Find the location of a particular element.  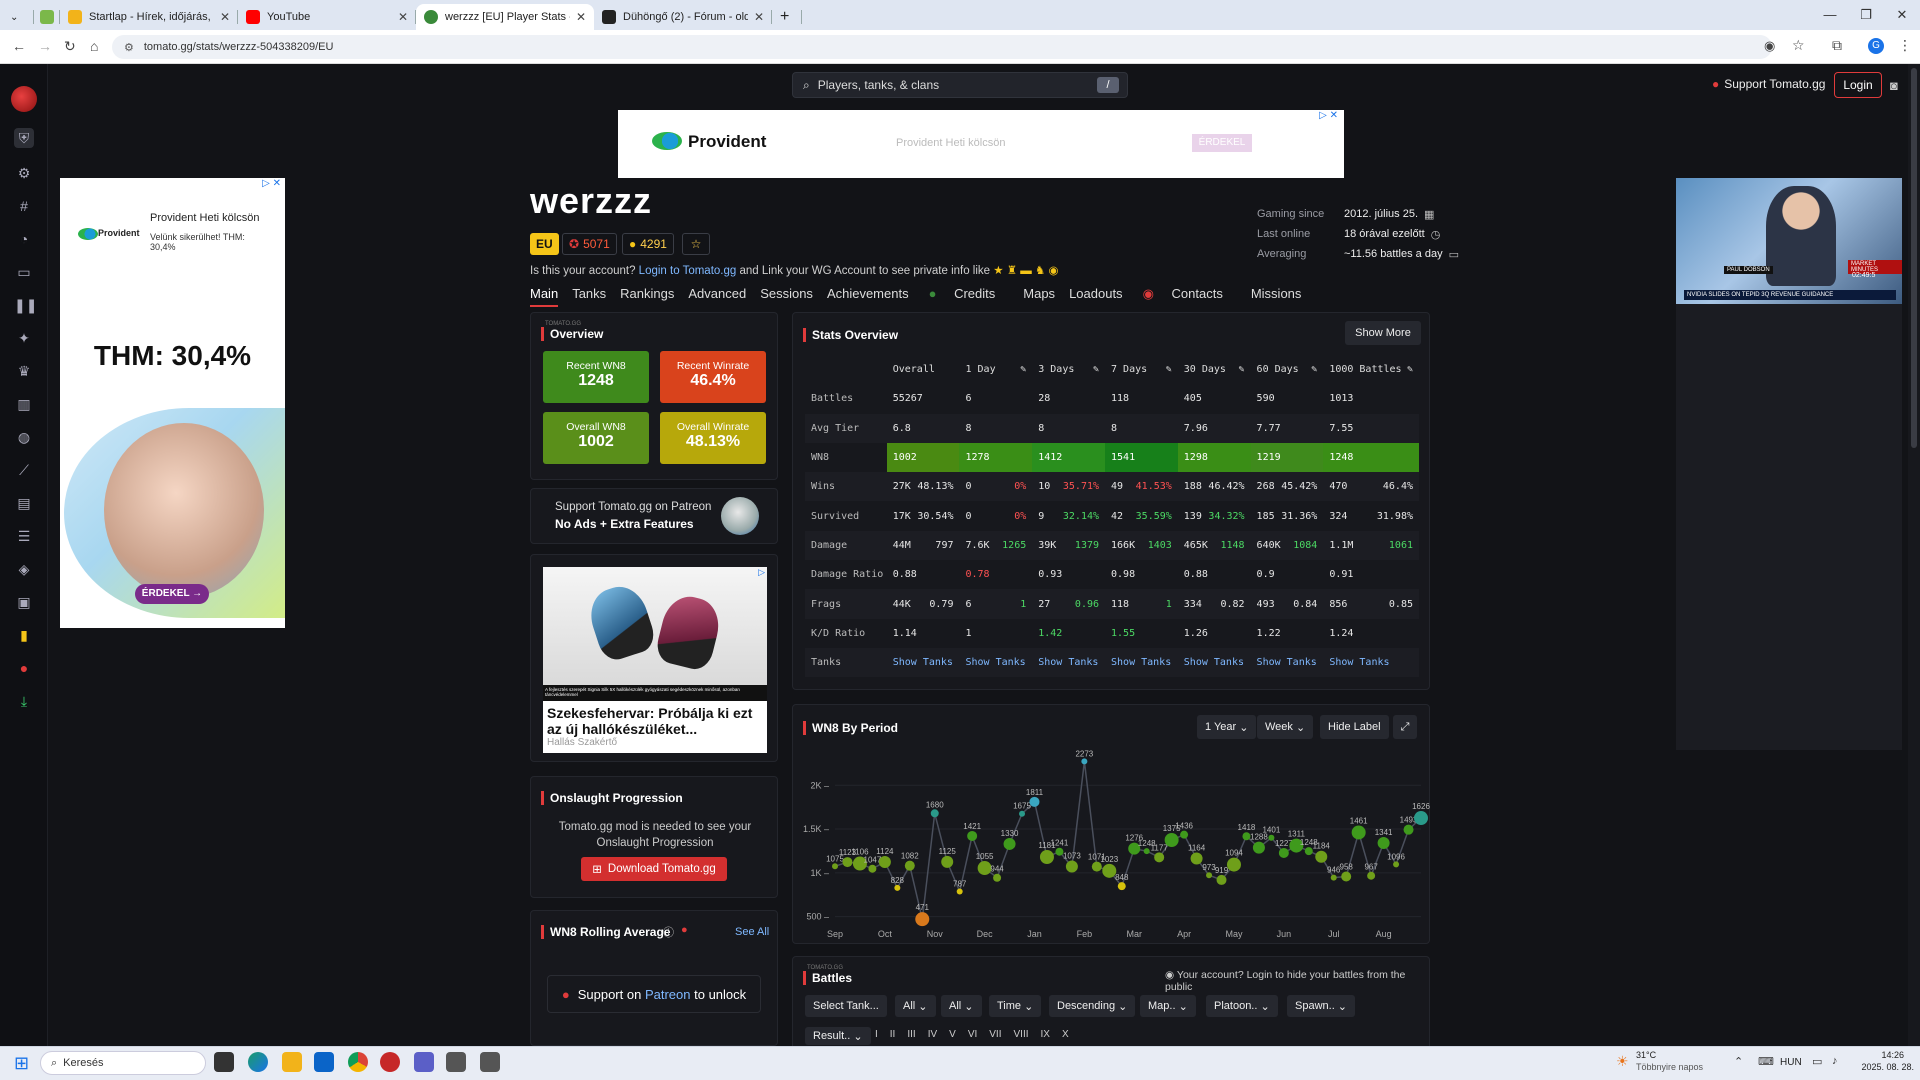

map-icon: ▤ is located at coordinates (24, 503).